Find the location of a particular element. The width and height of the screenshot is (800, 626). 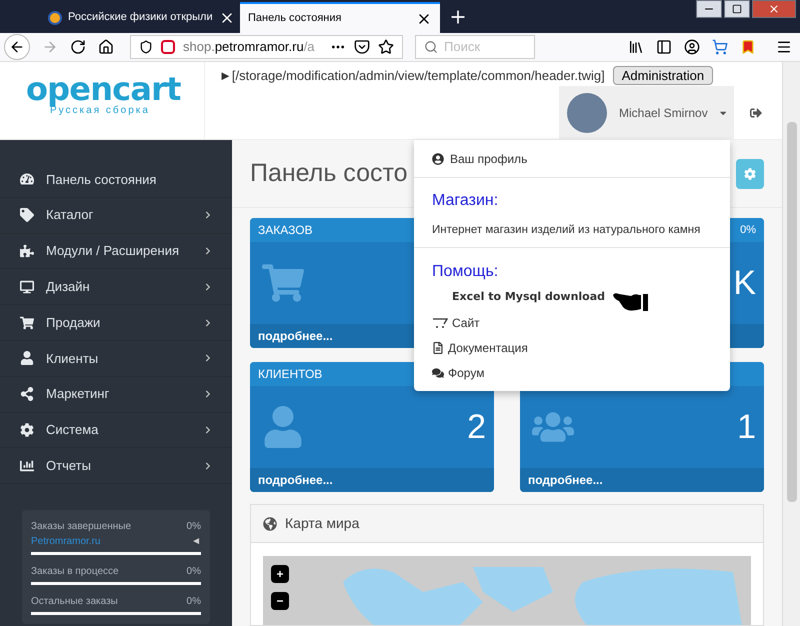

profile-menu-item: Ваш профиль is located at coordinates (572, 159).